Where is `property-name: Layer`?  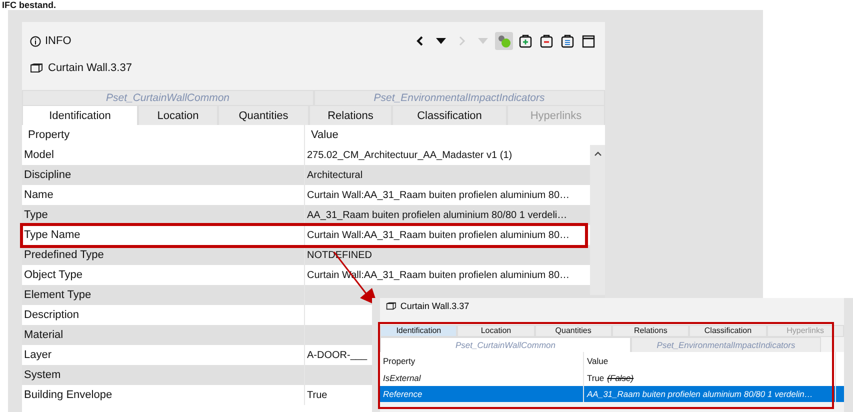
property-name: Layer is located at coordinates (38, 355).